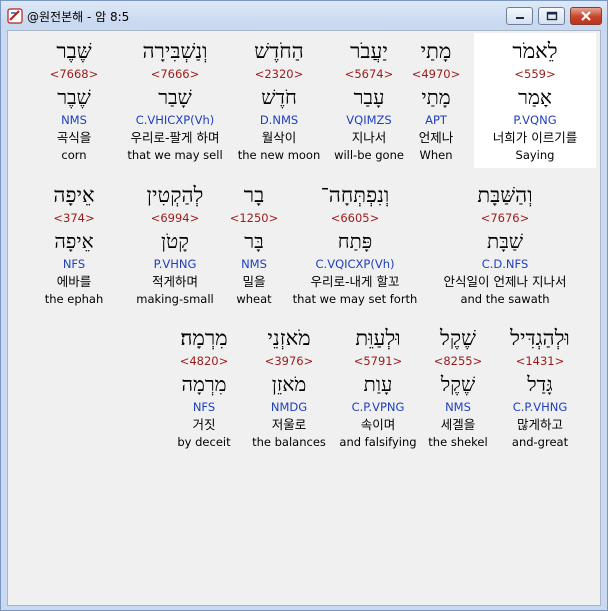 The height and width of the screenshot is (611, 608). I want to click on english-gloss: and-great, so click(540, 442).